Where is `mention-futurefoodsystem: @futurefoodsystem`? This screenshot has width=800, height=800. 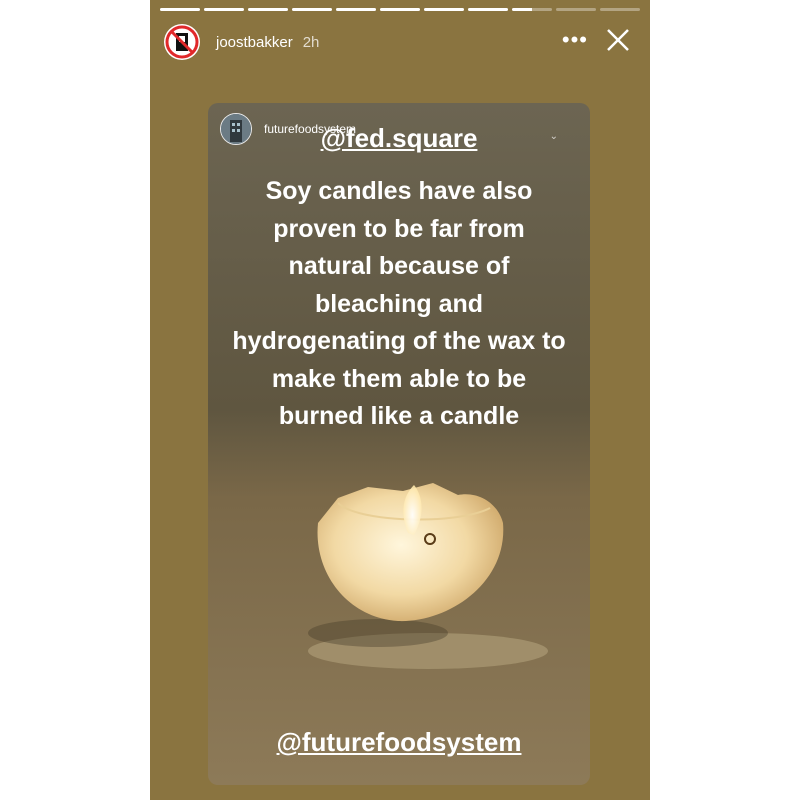
mention-futurefoodsystem: @futurefoodsystem is located at coordinates (399, 742).